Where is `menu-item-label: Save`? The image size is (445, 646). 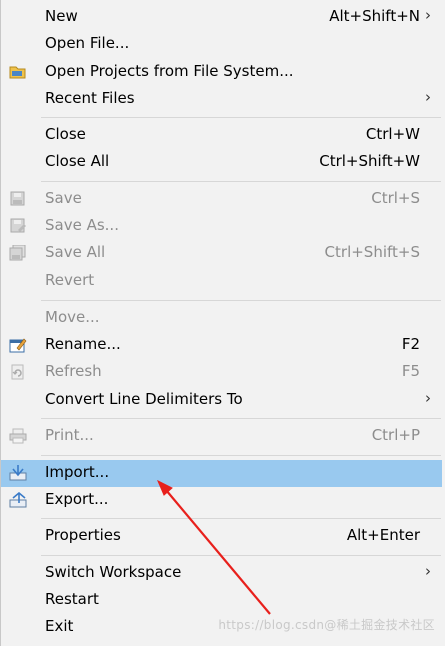
menu-item-label: Save is located at coordinates (63, 198).